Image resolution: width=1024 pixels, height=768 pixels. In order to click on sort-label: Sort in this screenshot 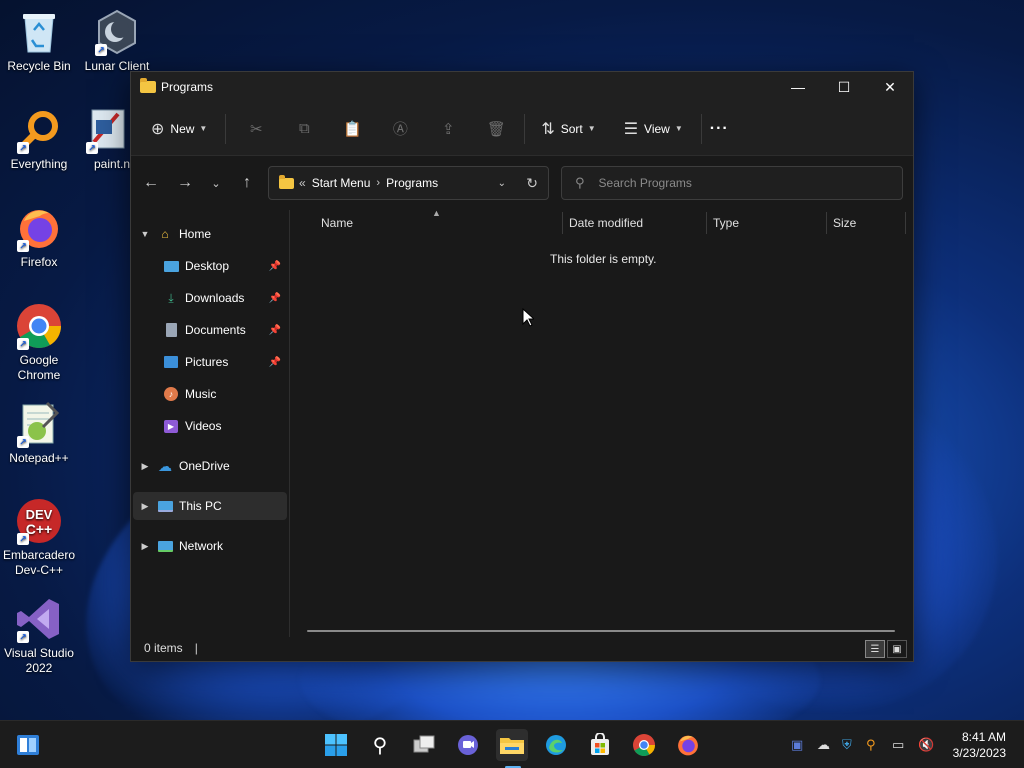, I will do `click(571, 128)`.